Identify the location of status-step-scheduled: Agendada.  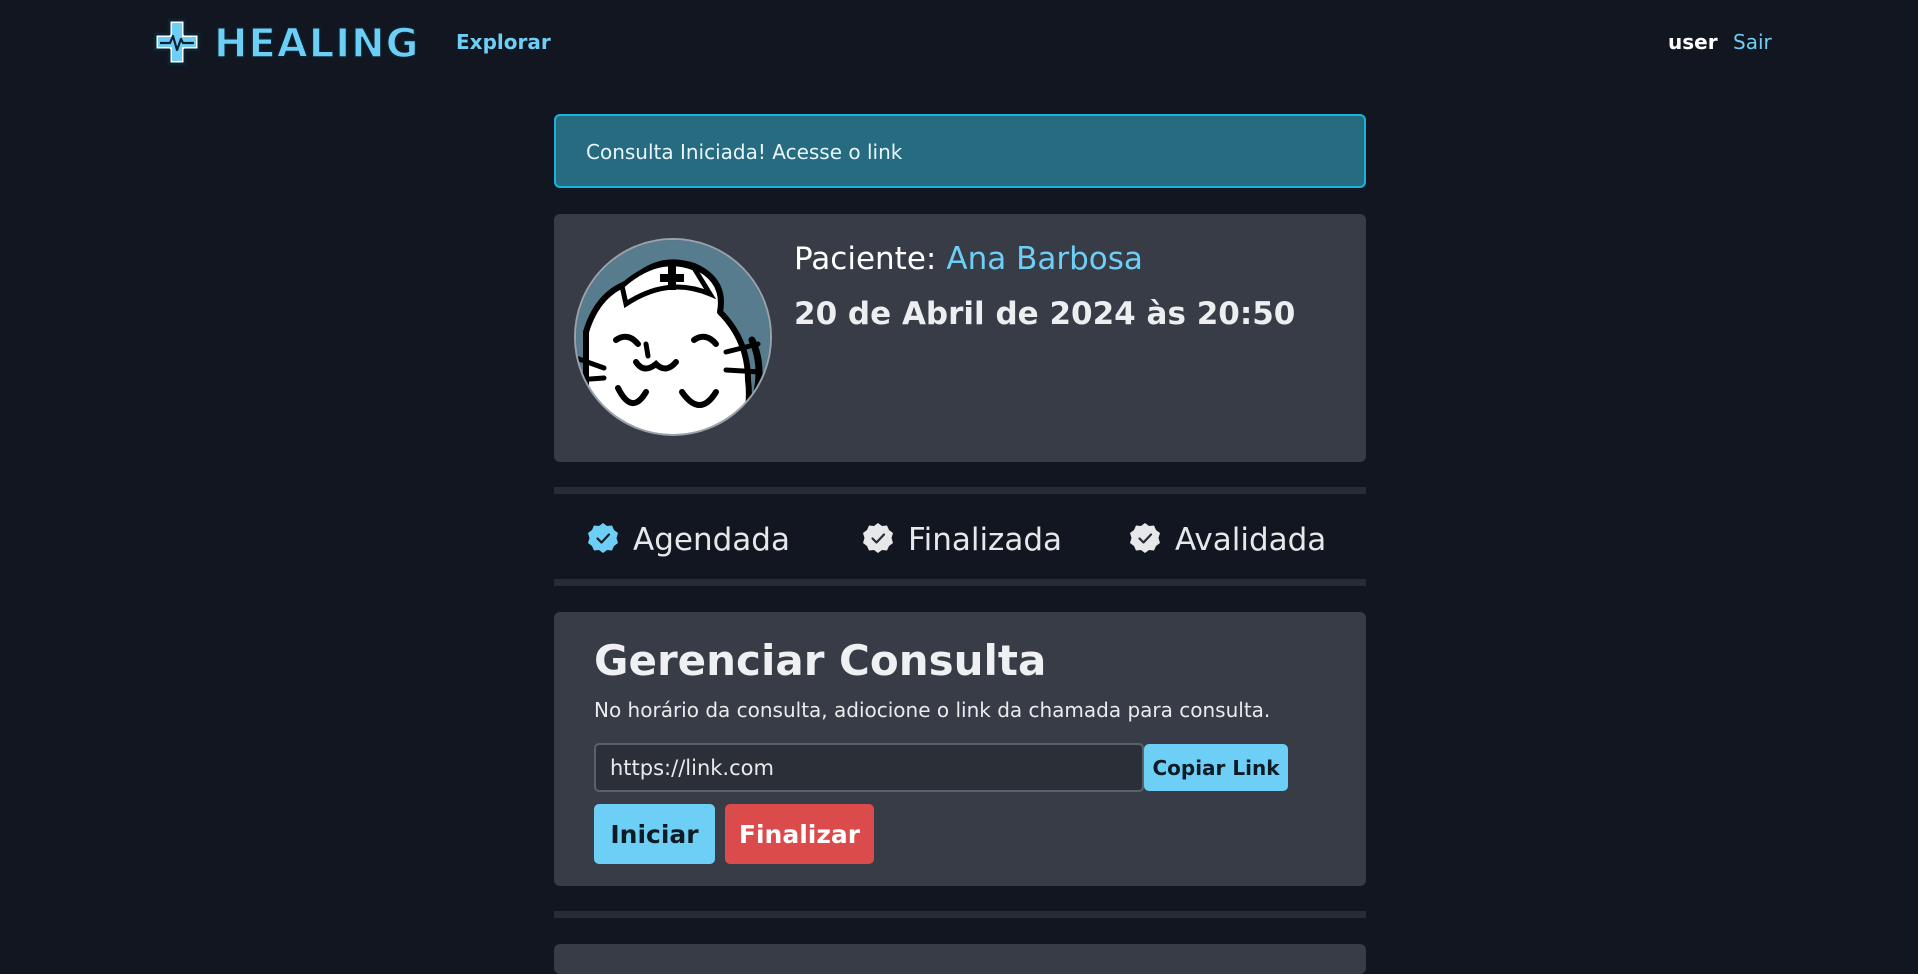
(688, 540).